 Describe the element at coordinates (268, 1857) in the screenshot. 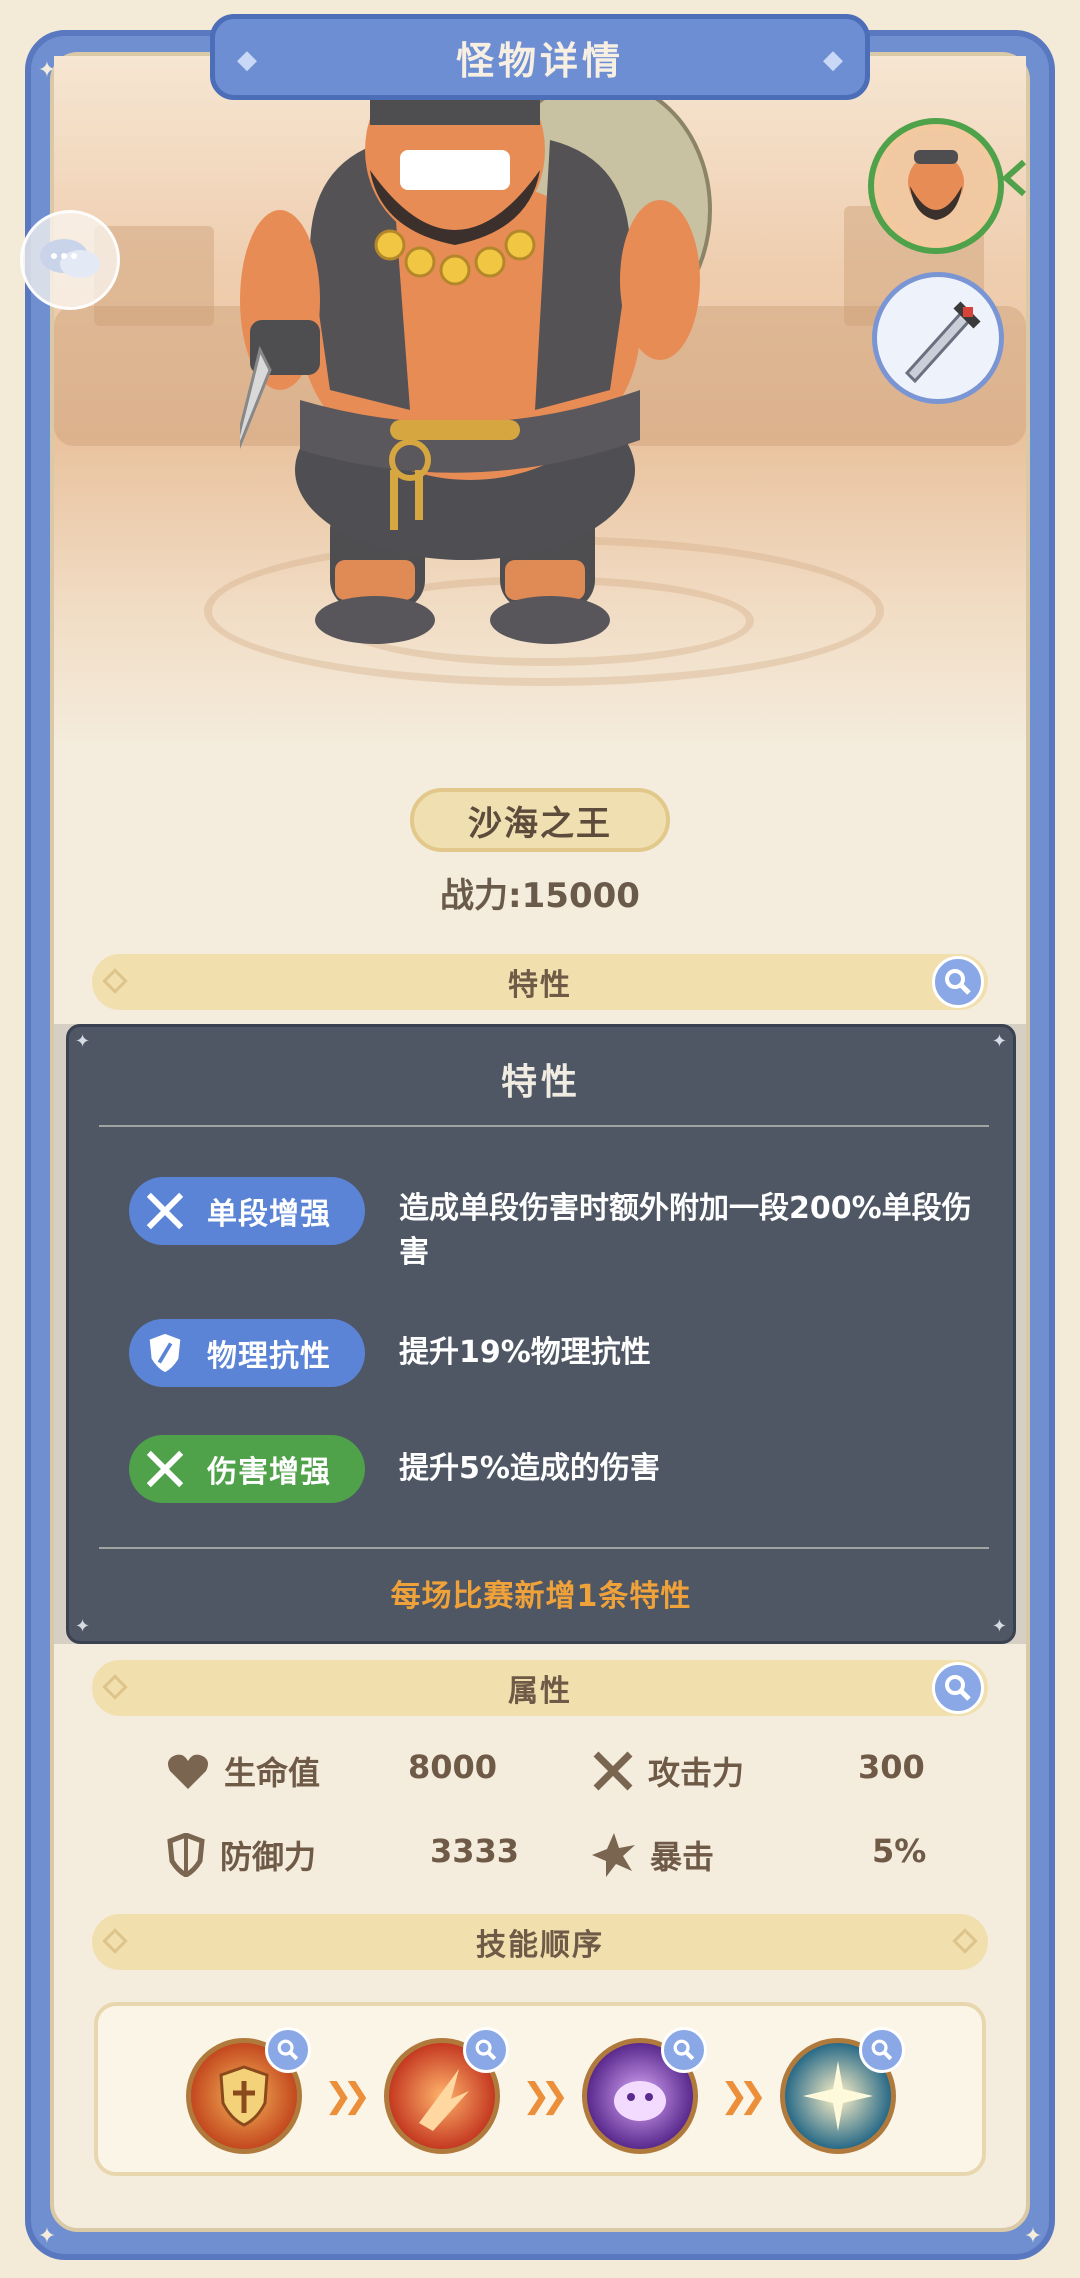

I see `attr-label: 防御力` at that location.